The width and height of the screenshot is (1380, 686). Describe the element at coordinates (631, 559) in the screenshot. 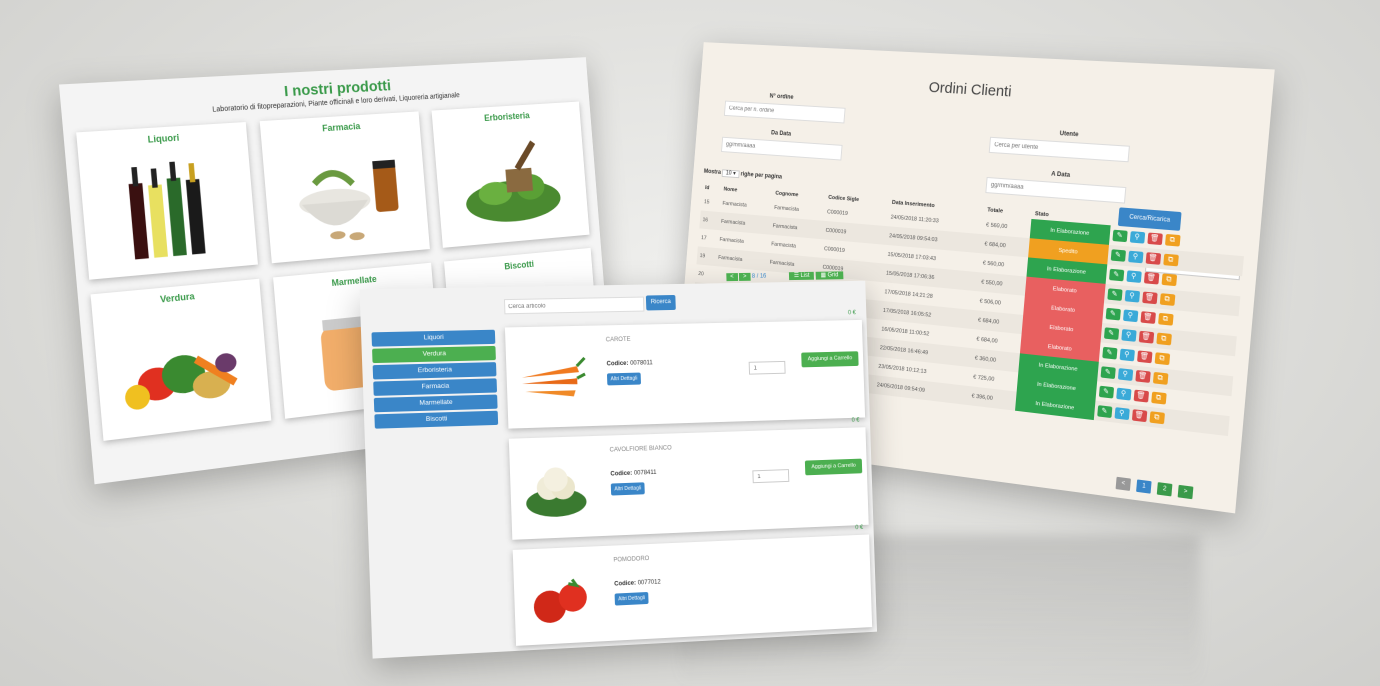

I see `product-name: POMODORO` at that location.